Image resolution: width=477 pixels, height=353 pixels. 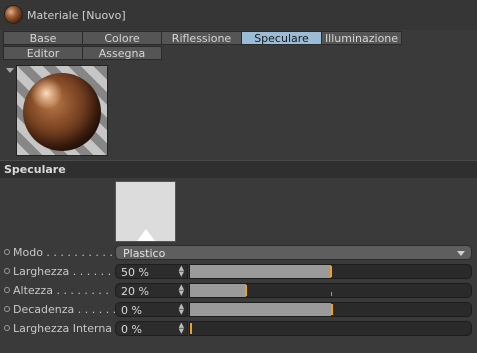 I want to click on tab-editor: Editor, so click(x=43, y=53).